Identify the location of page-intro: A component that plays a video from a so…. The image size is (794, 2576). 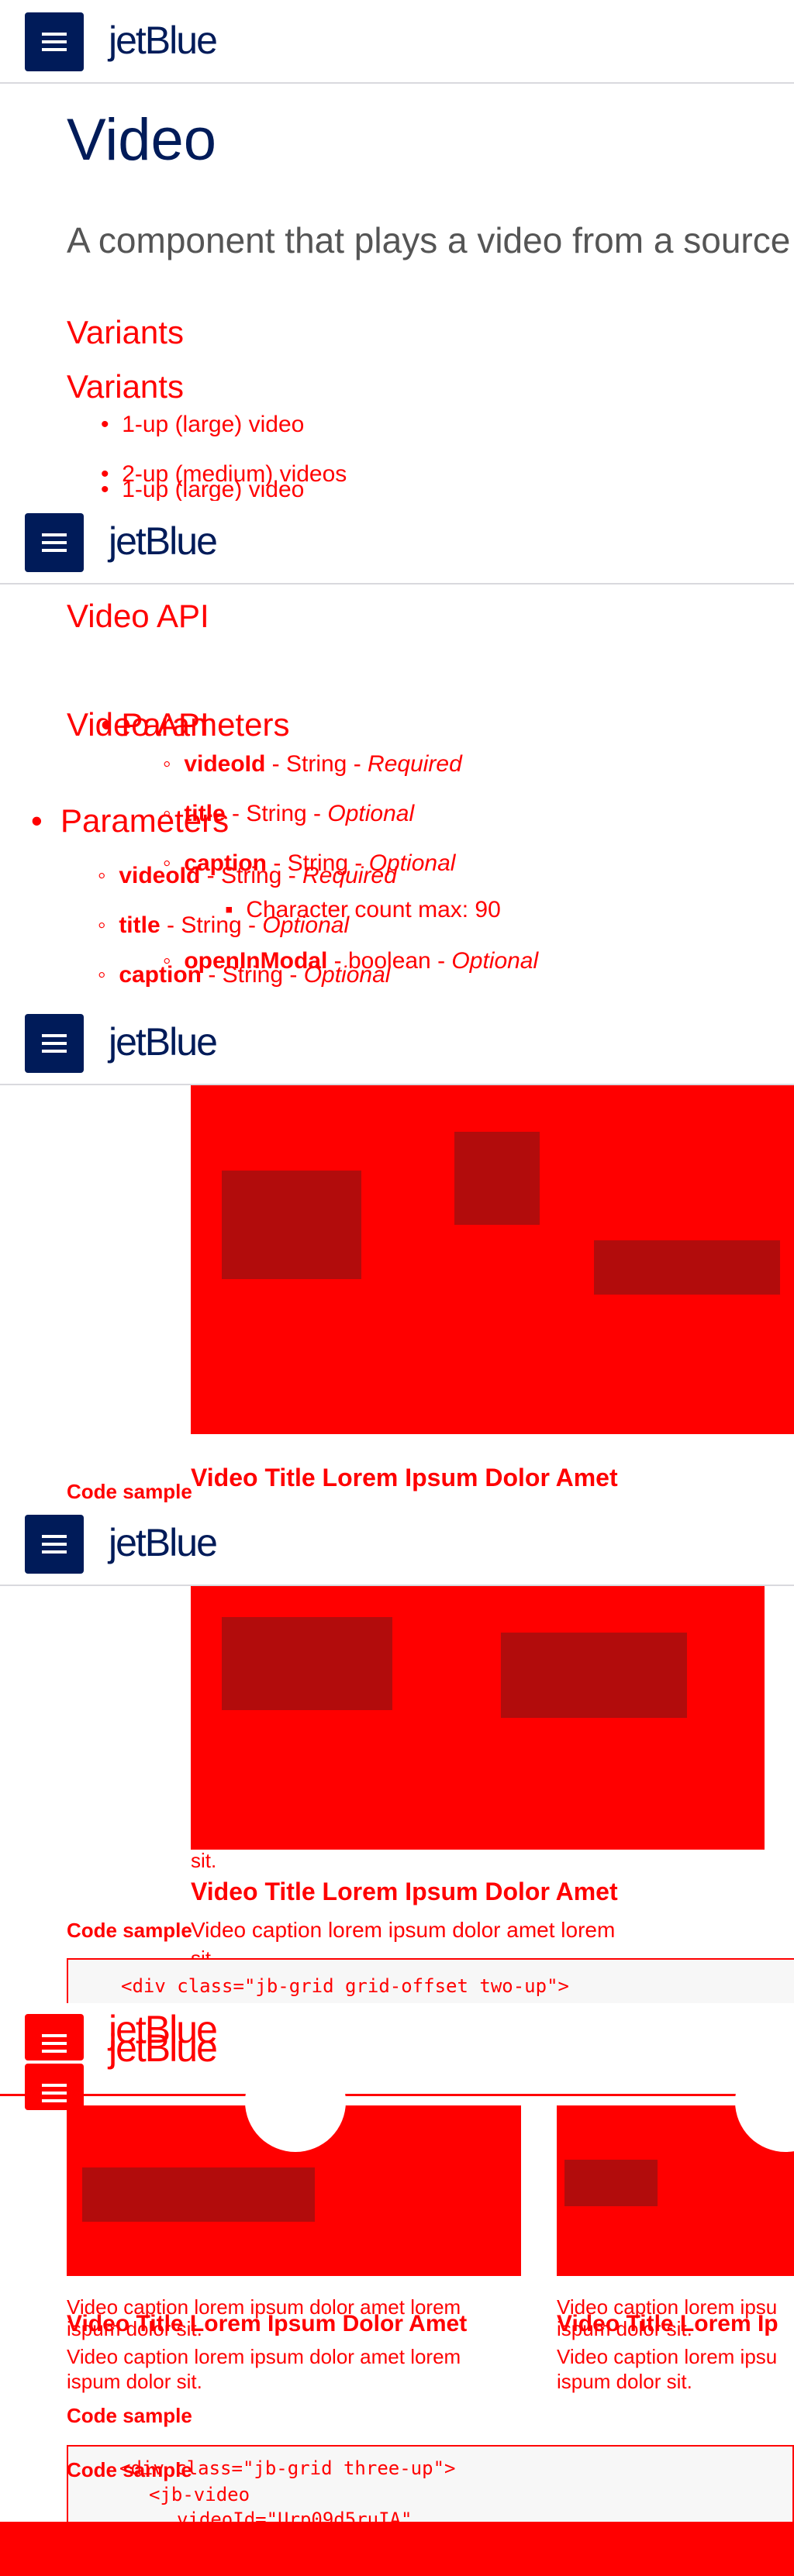
(429, 240).